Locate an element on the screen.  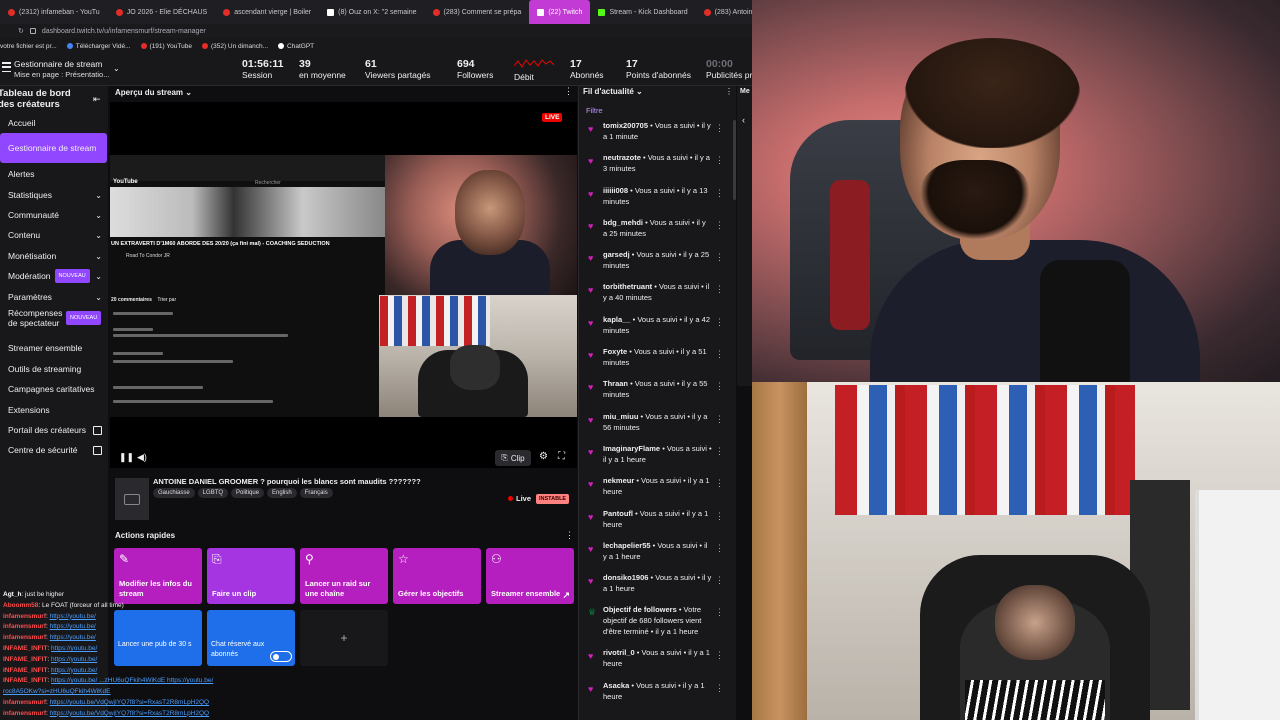
stream-preview-header: Aperçu du stream ⌄ is located at coordinates (343, 93).